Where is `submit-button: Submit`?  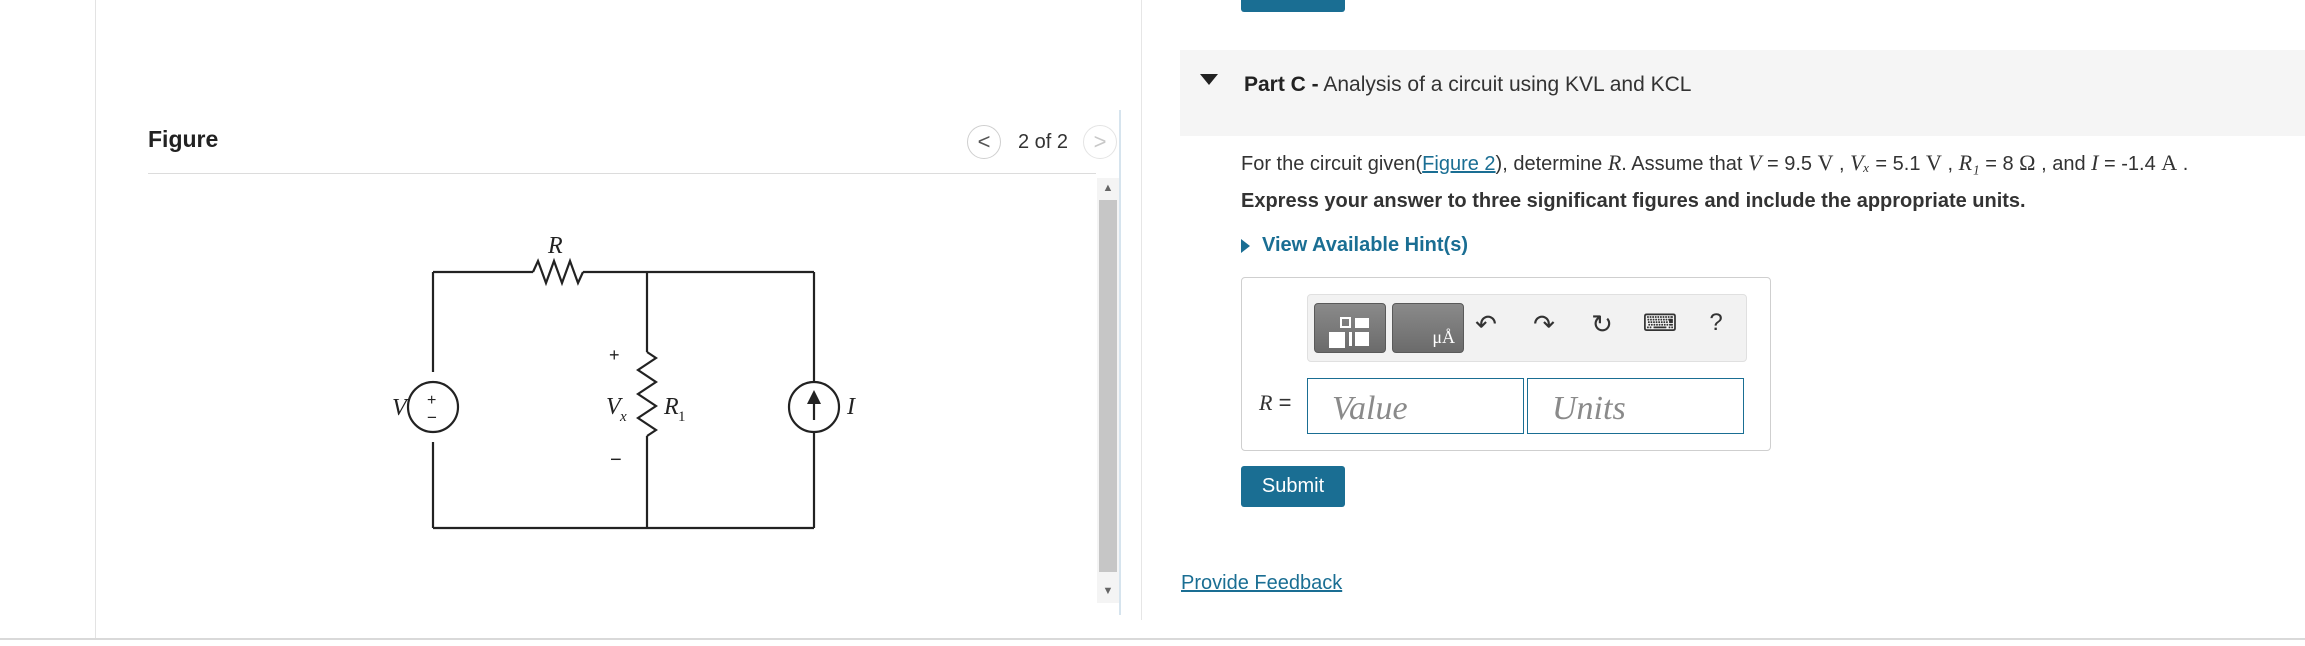
submit-button: Submit is located at coordinates (1293, 486).